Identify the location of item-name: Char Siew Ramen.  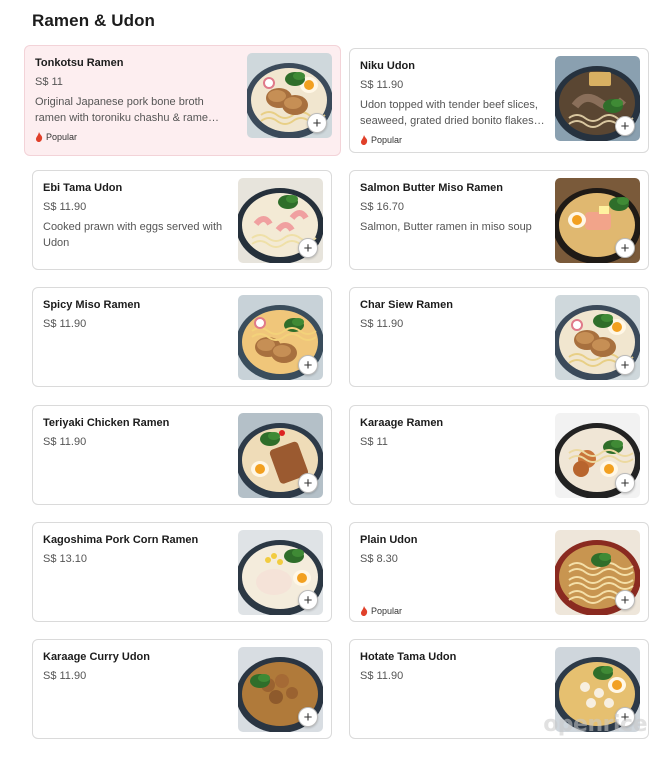
(406, 305).